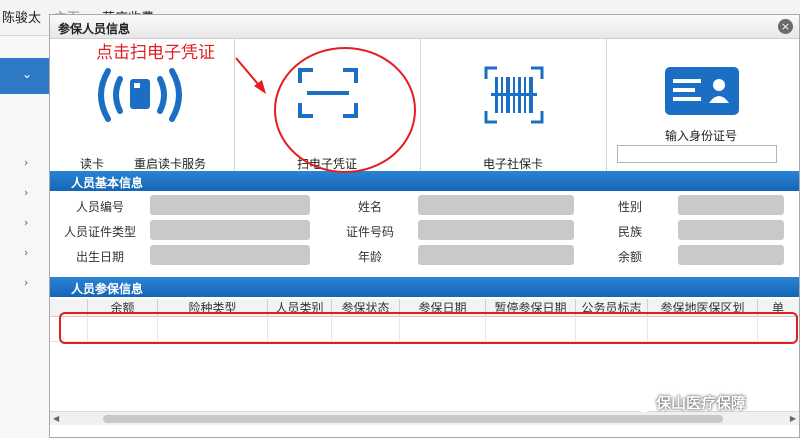 The image size is (800, 438). Describe the element at coordinates (701, 403) in the screenshot. I see `watermark-text: 保山医疗保障` at that location.